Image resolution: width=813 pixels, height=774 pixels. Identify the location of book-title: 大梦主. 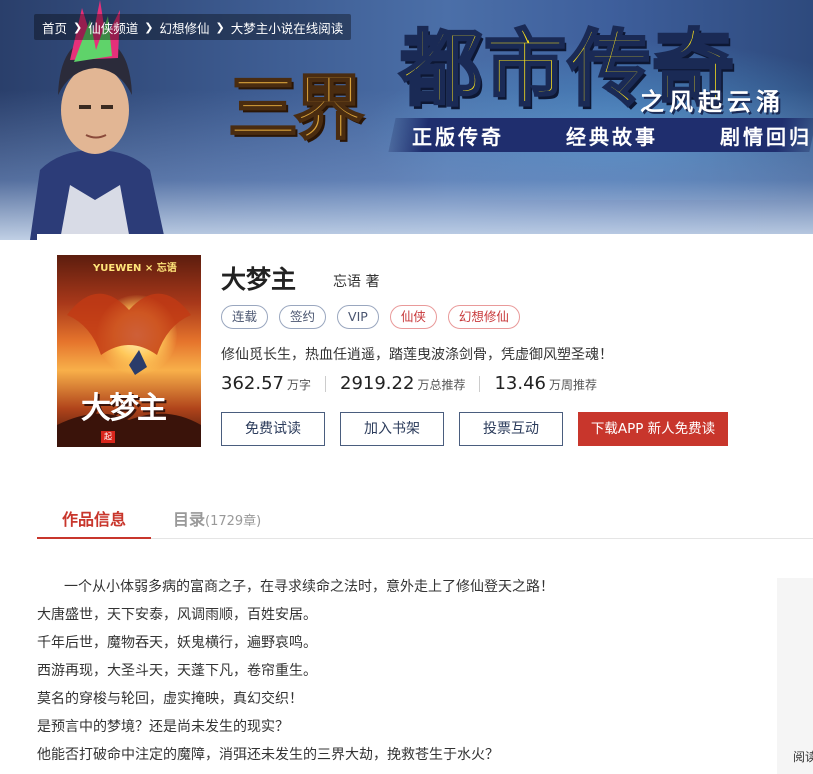
(259, 279).